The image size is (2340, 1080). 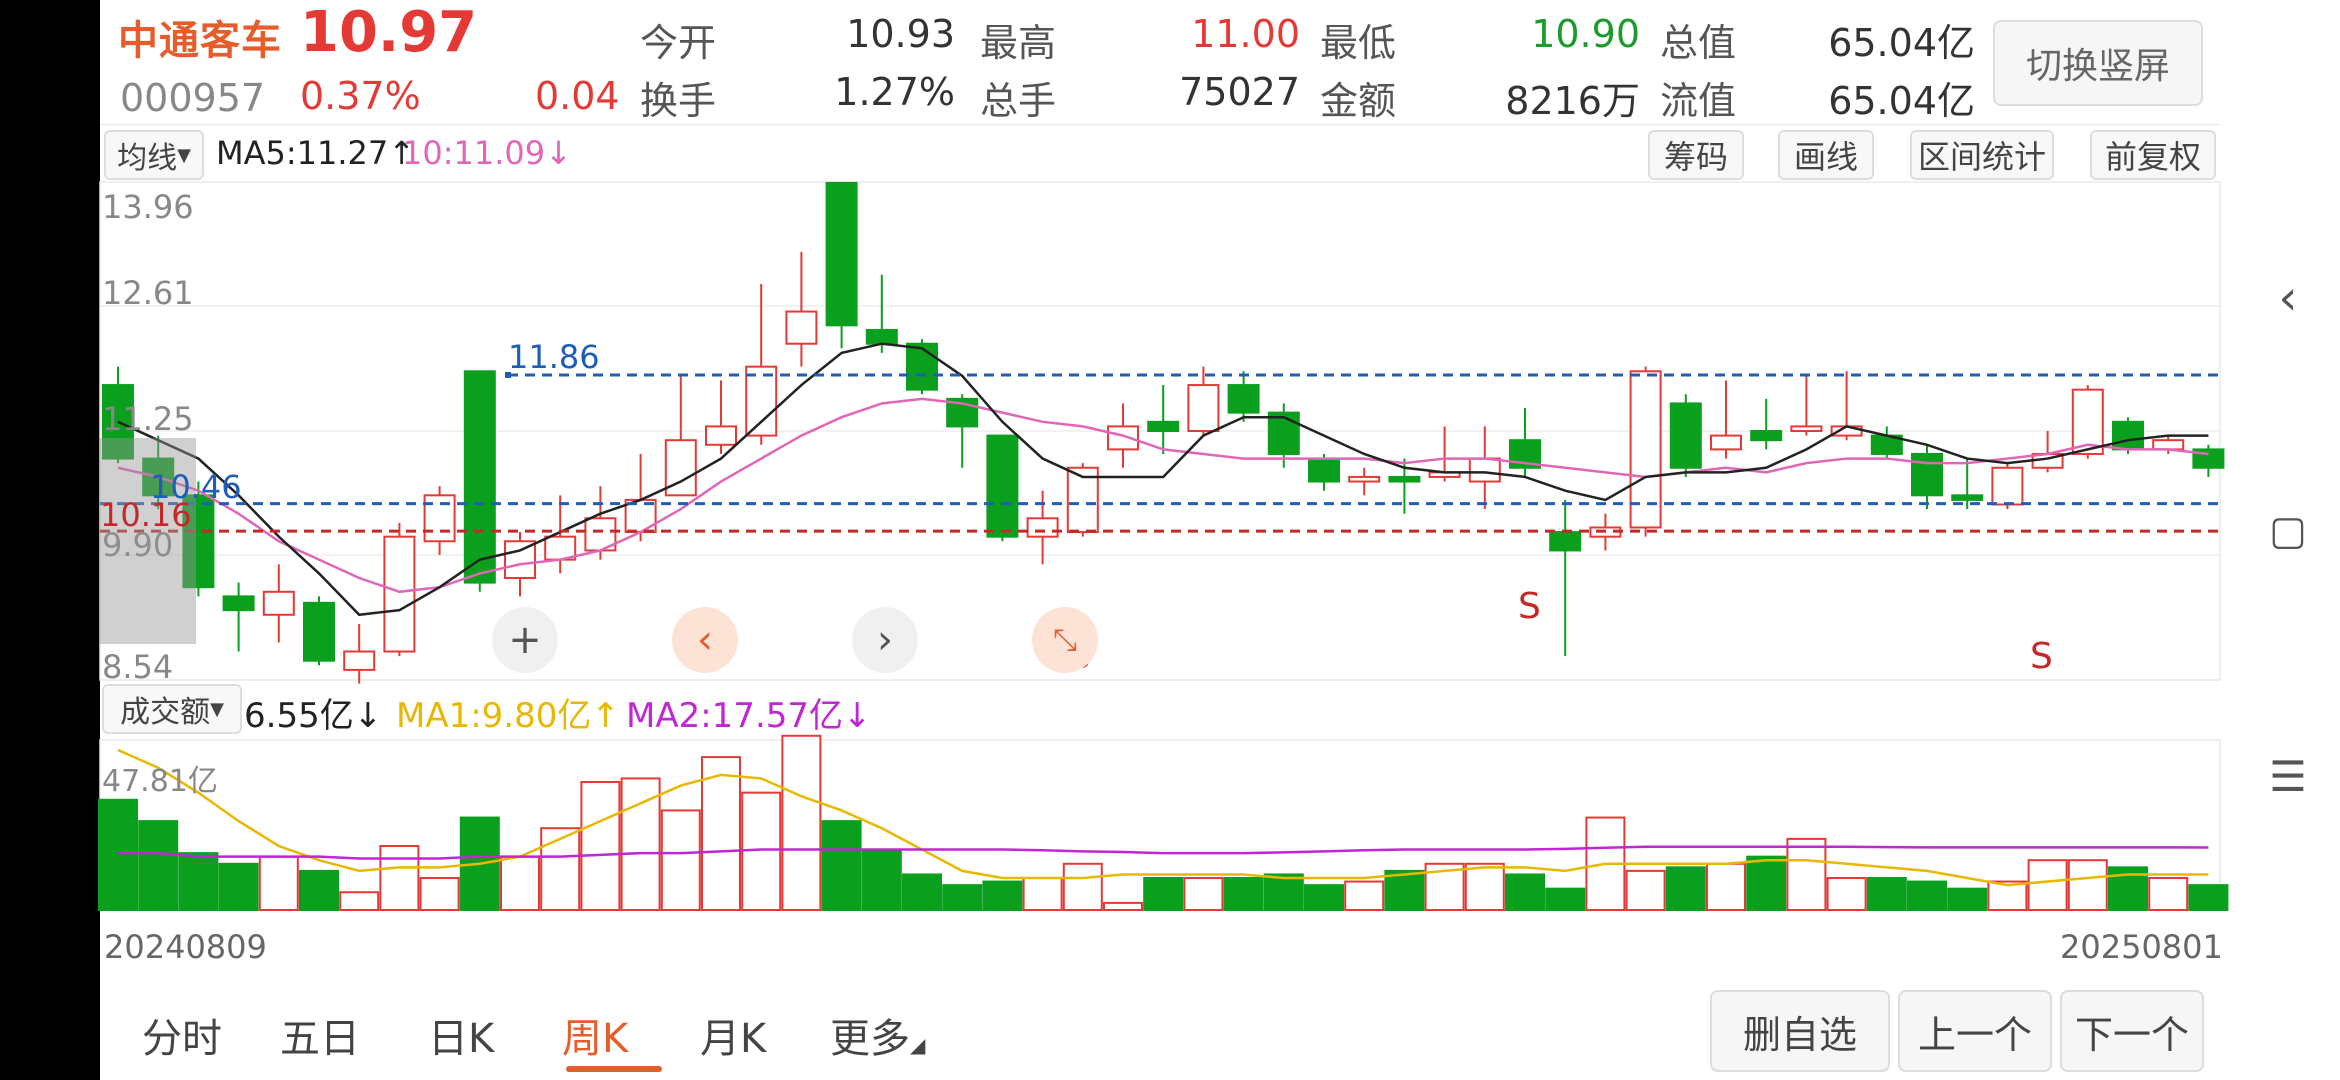 What do you see at coordinates (185, 947) in the screenshot?
I see `start-date: 20240809` at bounding box center [185, 947].